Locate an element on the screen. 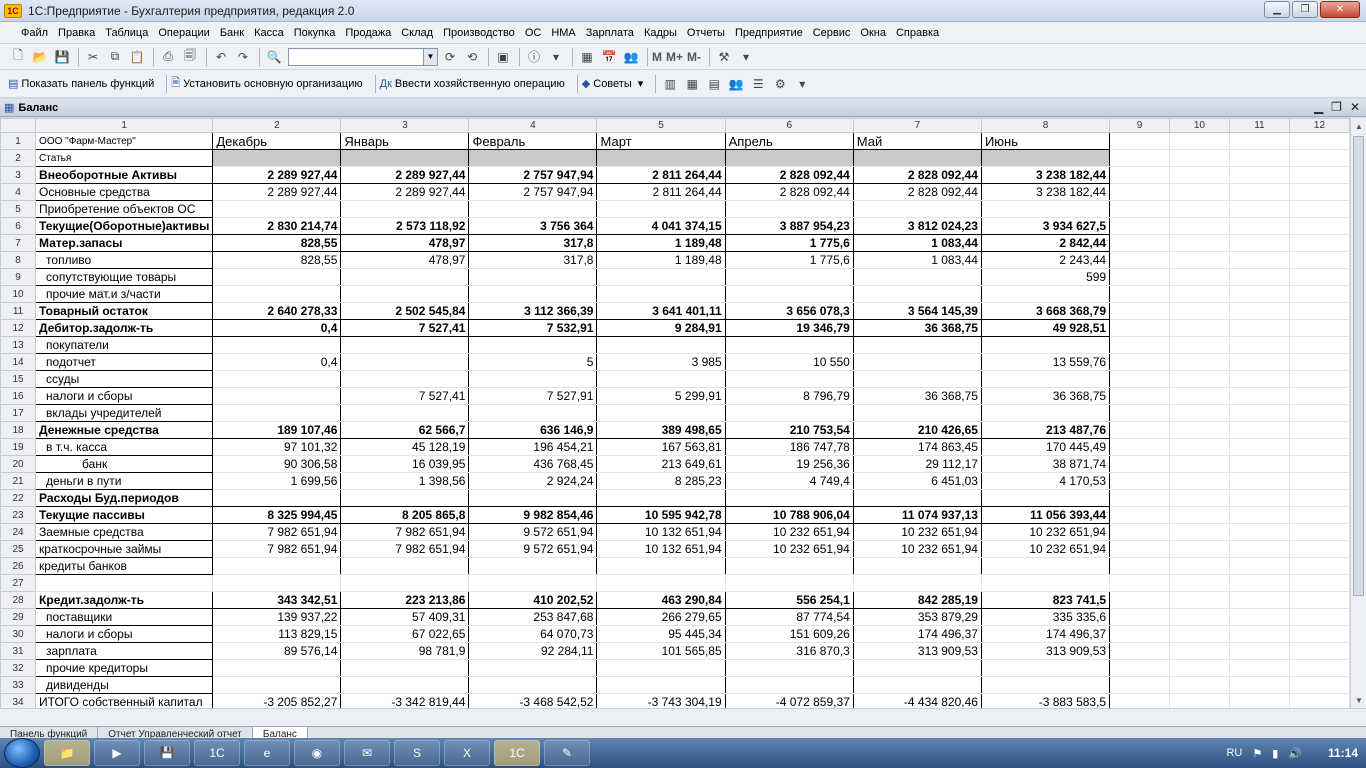 The width and height of the screenshot is (1366, 768). value-cell: 57 409,31 is located at coordinates (405, 617).